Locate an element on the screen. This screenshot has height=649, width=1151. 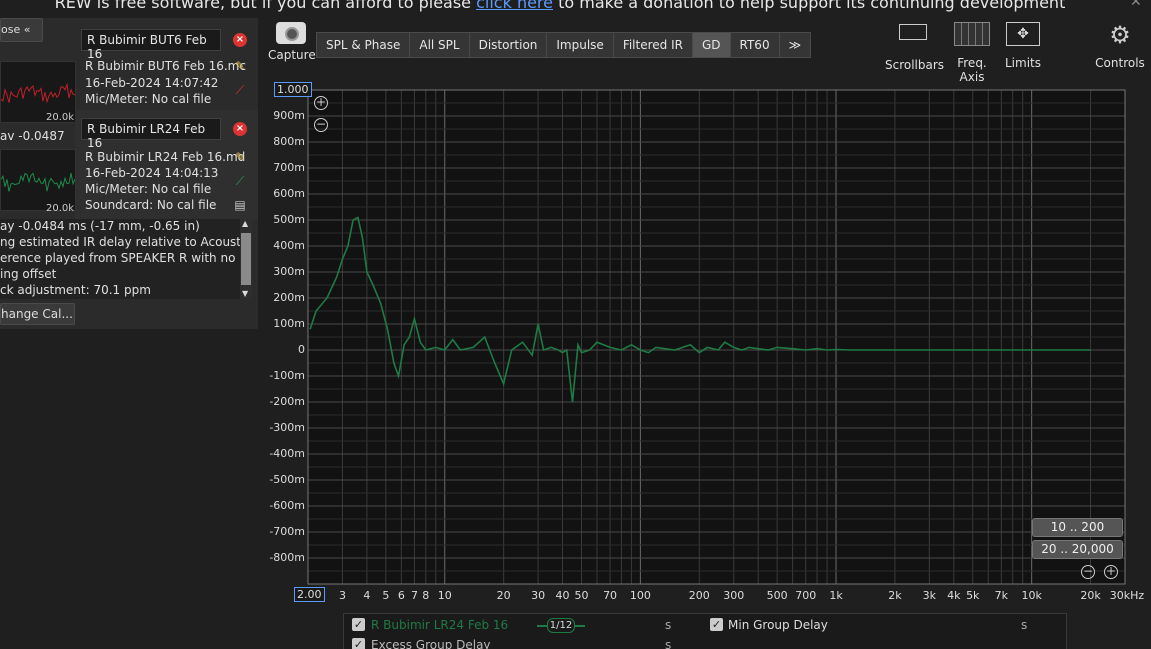
x-tick-label: 300 is located at coordinates (734, 595).